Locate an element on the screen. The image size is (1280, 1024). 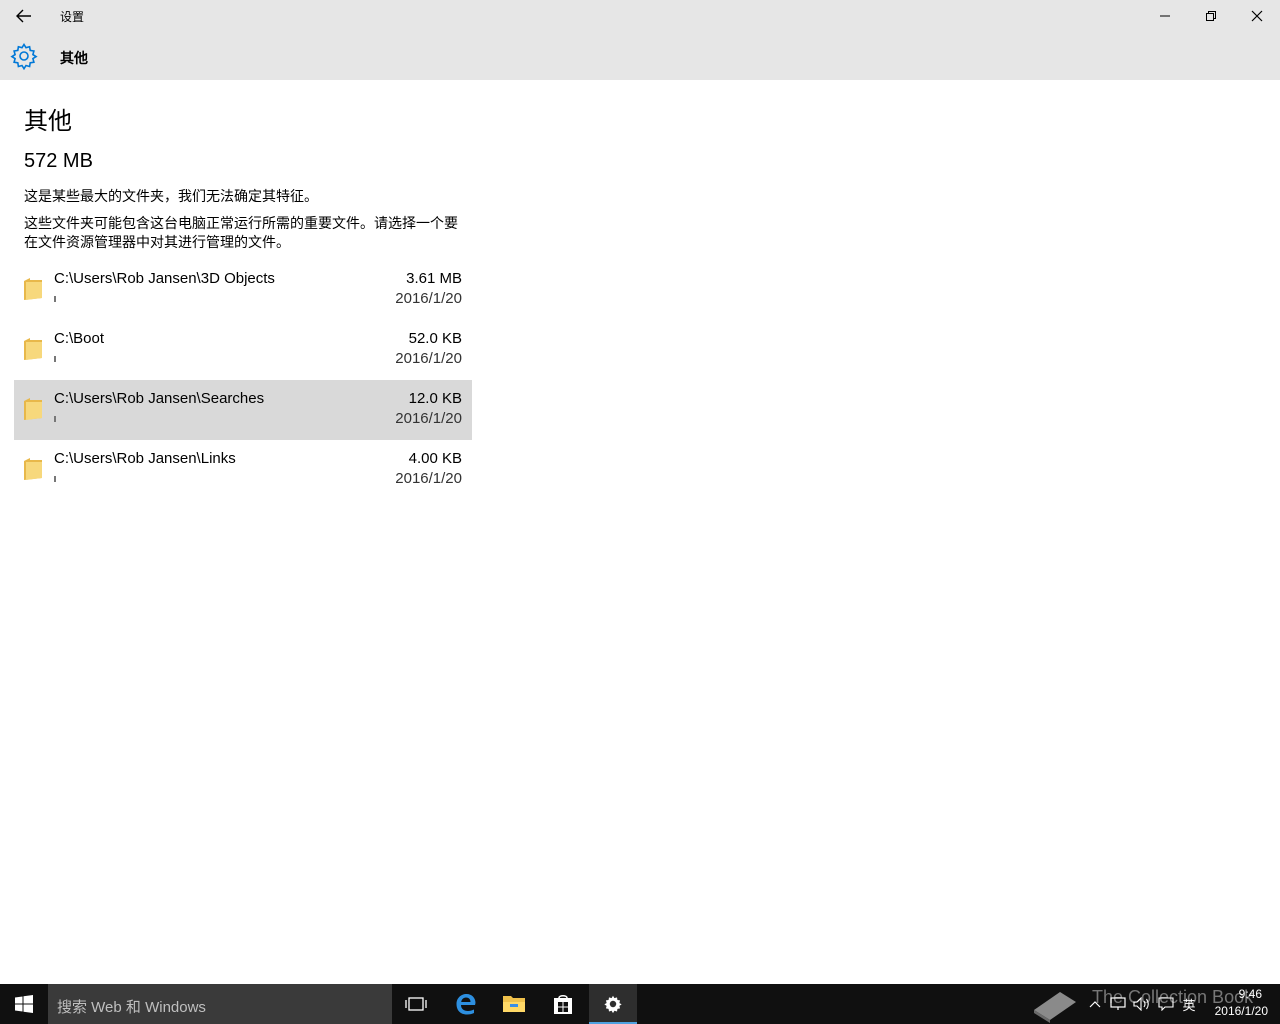
edge-button is located at coordinates (466, 1004).